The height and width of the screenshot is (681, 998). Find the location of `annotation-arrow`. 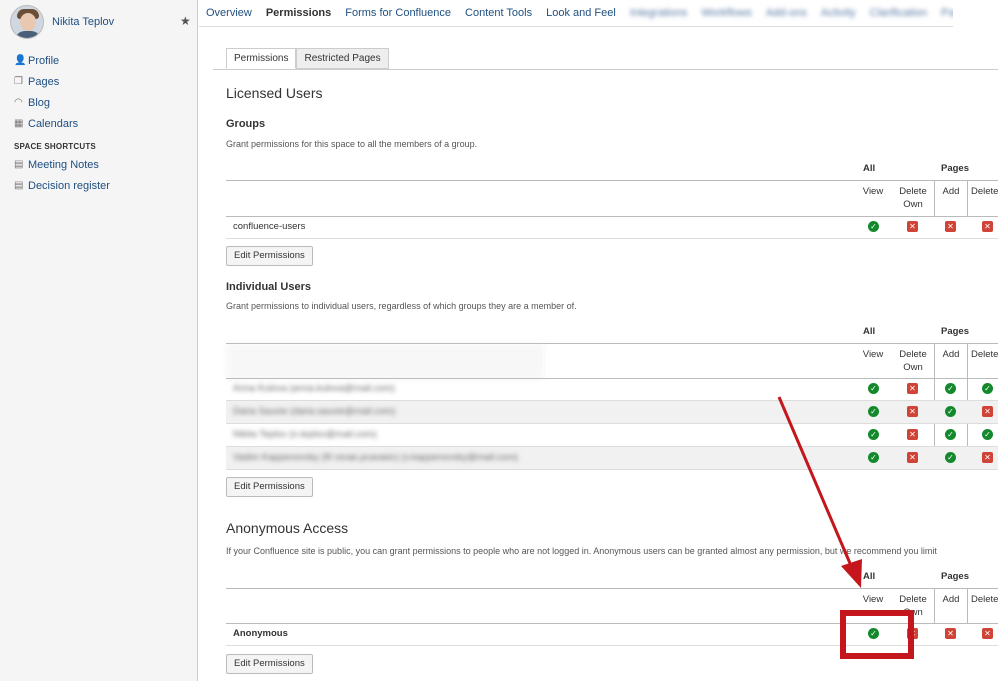

annotation-arrow is located at coordinates (819, 492).